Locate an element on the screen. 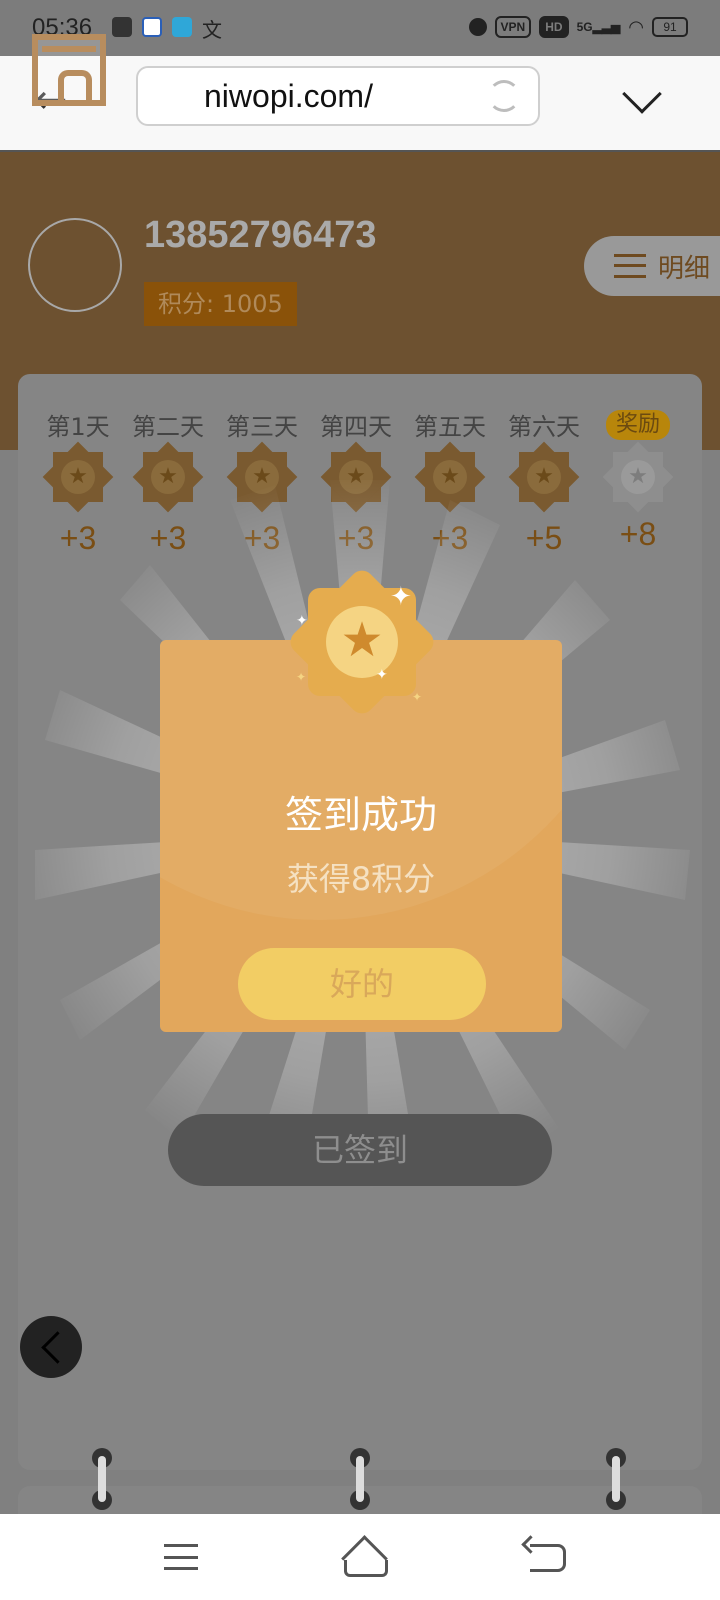  signed-in-button: 已签到 is located at coordinates (360, 1150).